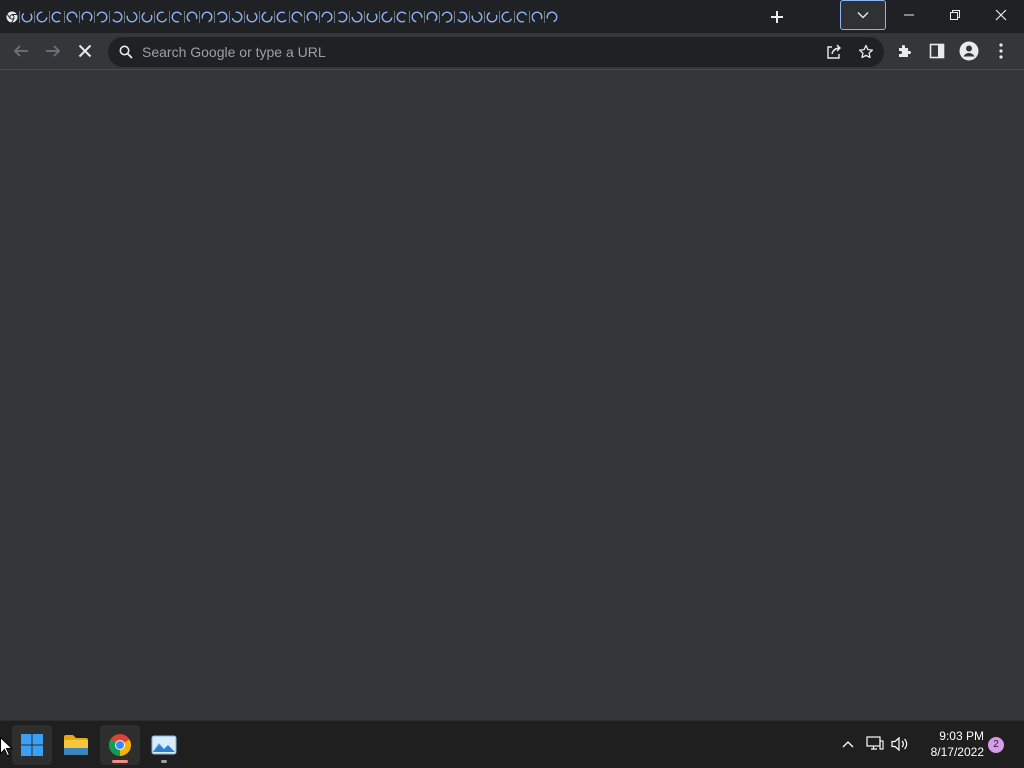 Image resolution: width=1024 pixels, height=768 pixels. What do you see at coordinates (21, 51) in the screenshot?
I see `back-button` at bounding box center [21, 51].